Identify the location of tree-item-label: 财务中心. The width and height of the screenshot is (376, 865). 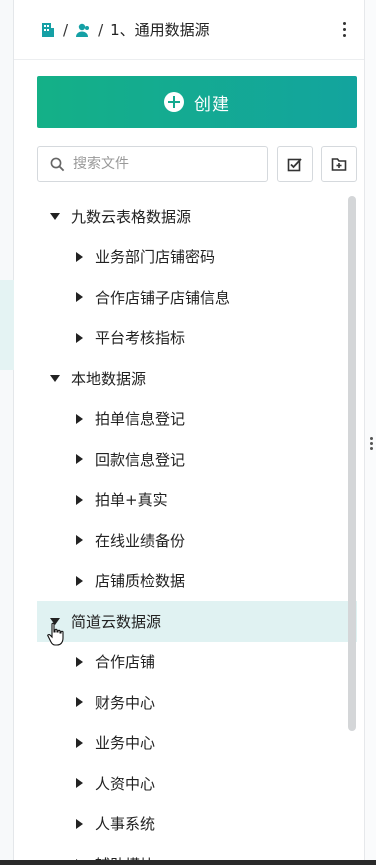
(125, 702).